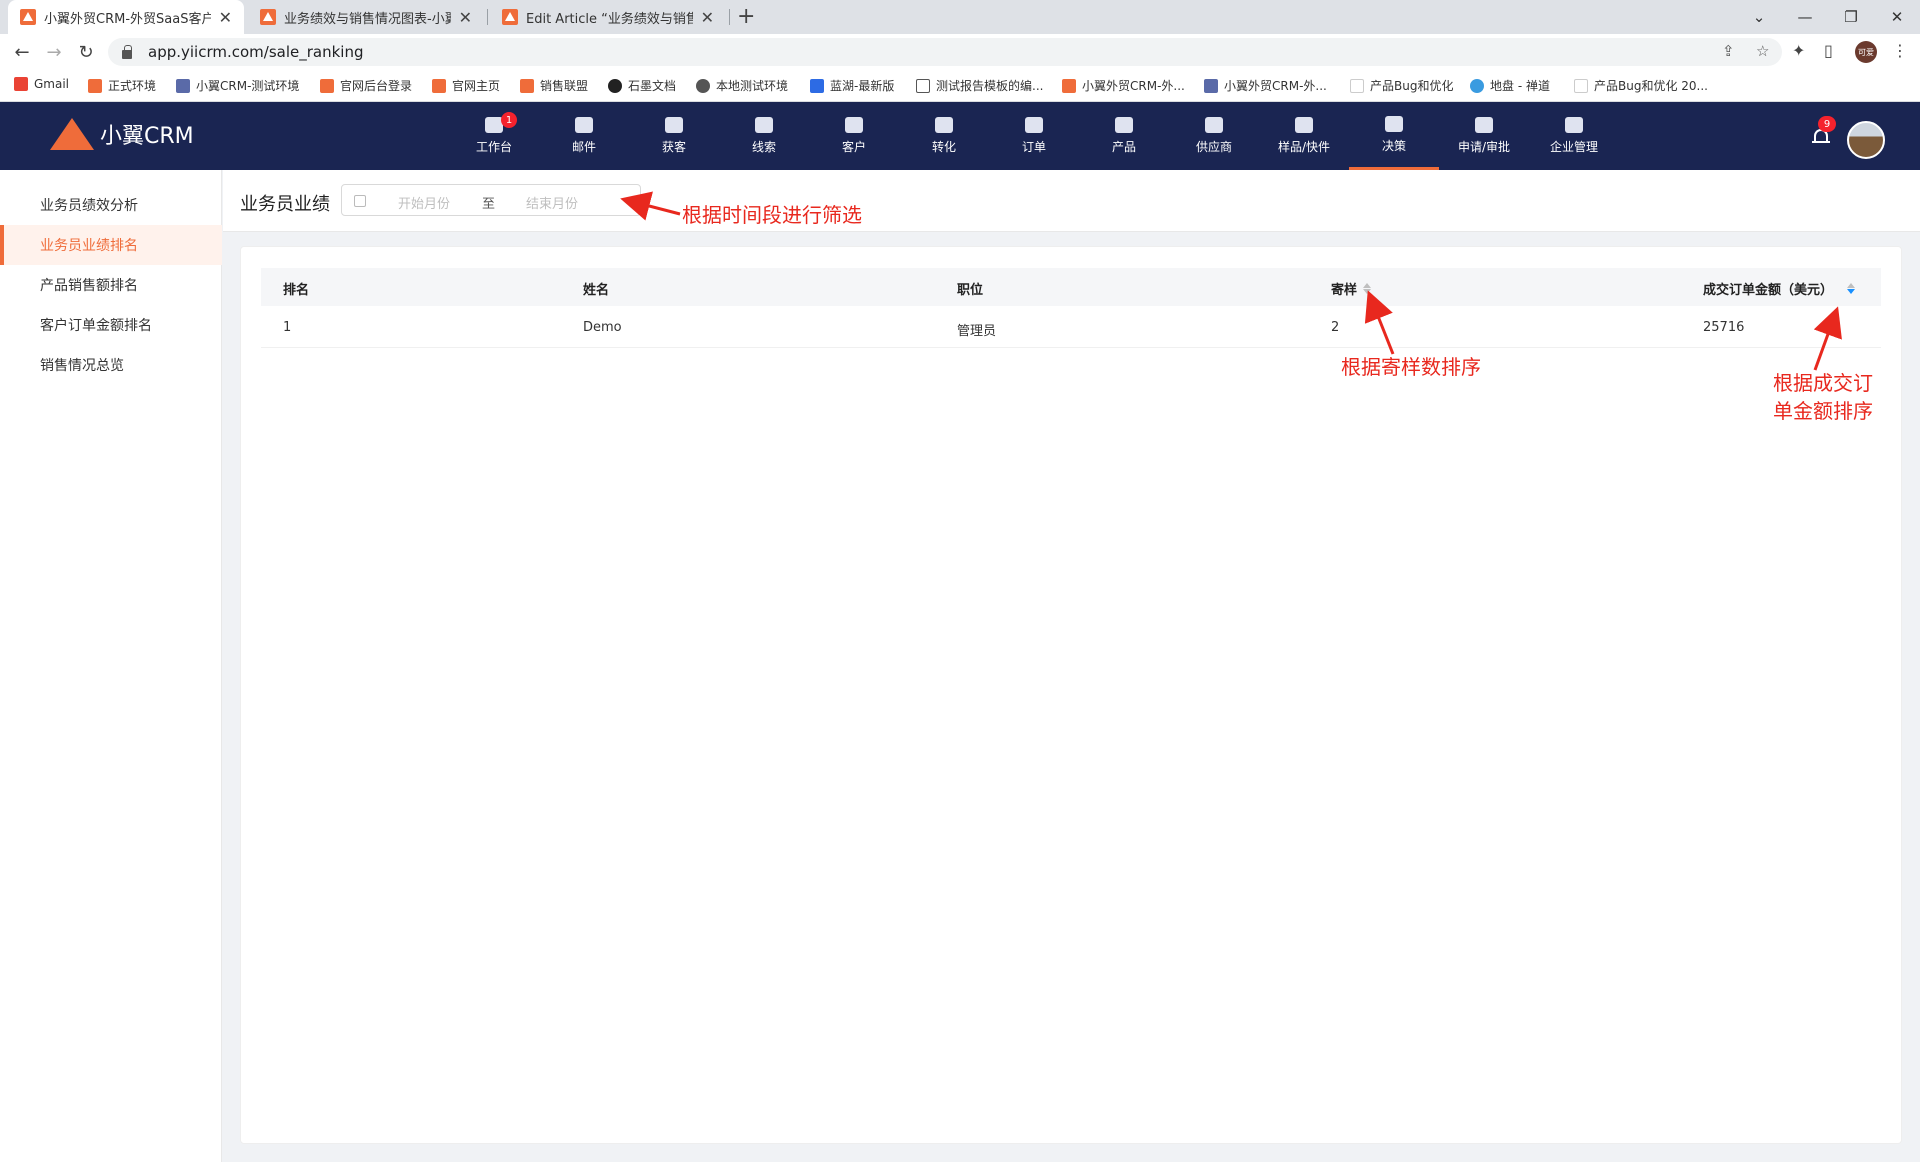 The height and width of the screenshot is (1162, 1920). I want to click on nav-item: 获客, so click(674, 136).